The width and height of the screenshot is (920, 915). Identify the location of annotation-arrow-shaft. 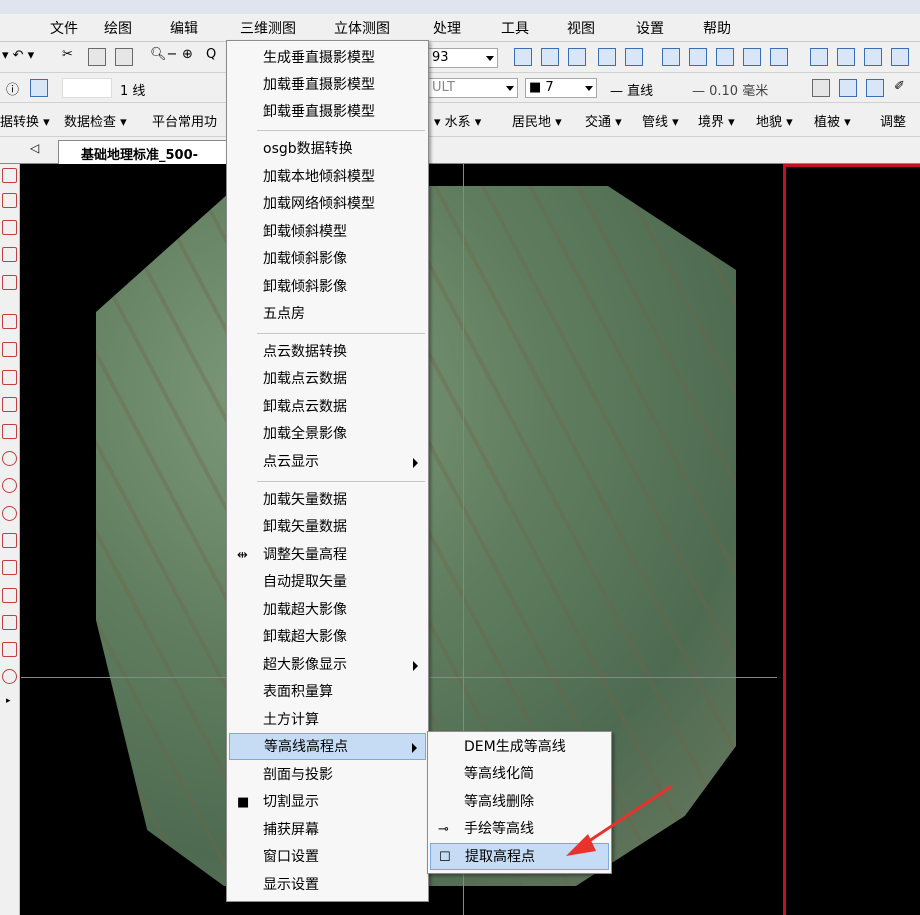
(627, 815).